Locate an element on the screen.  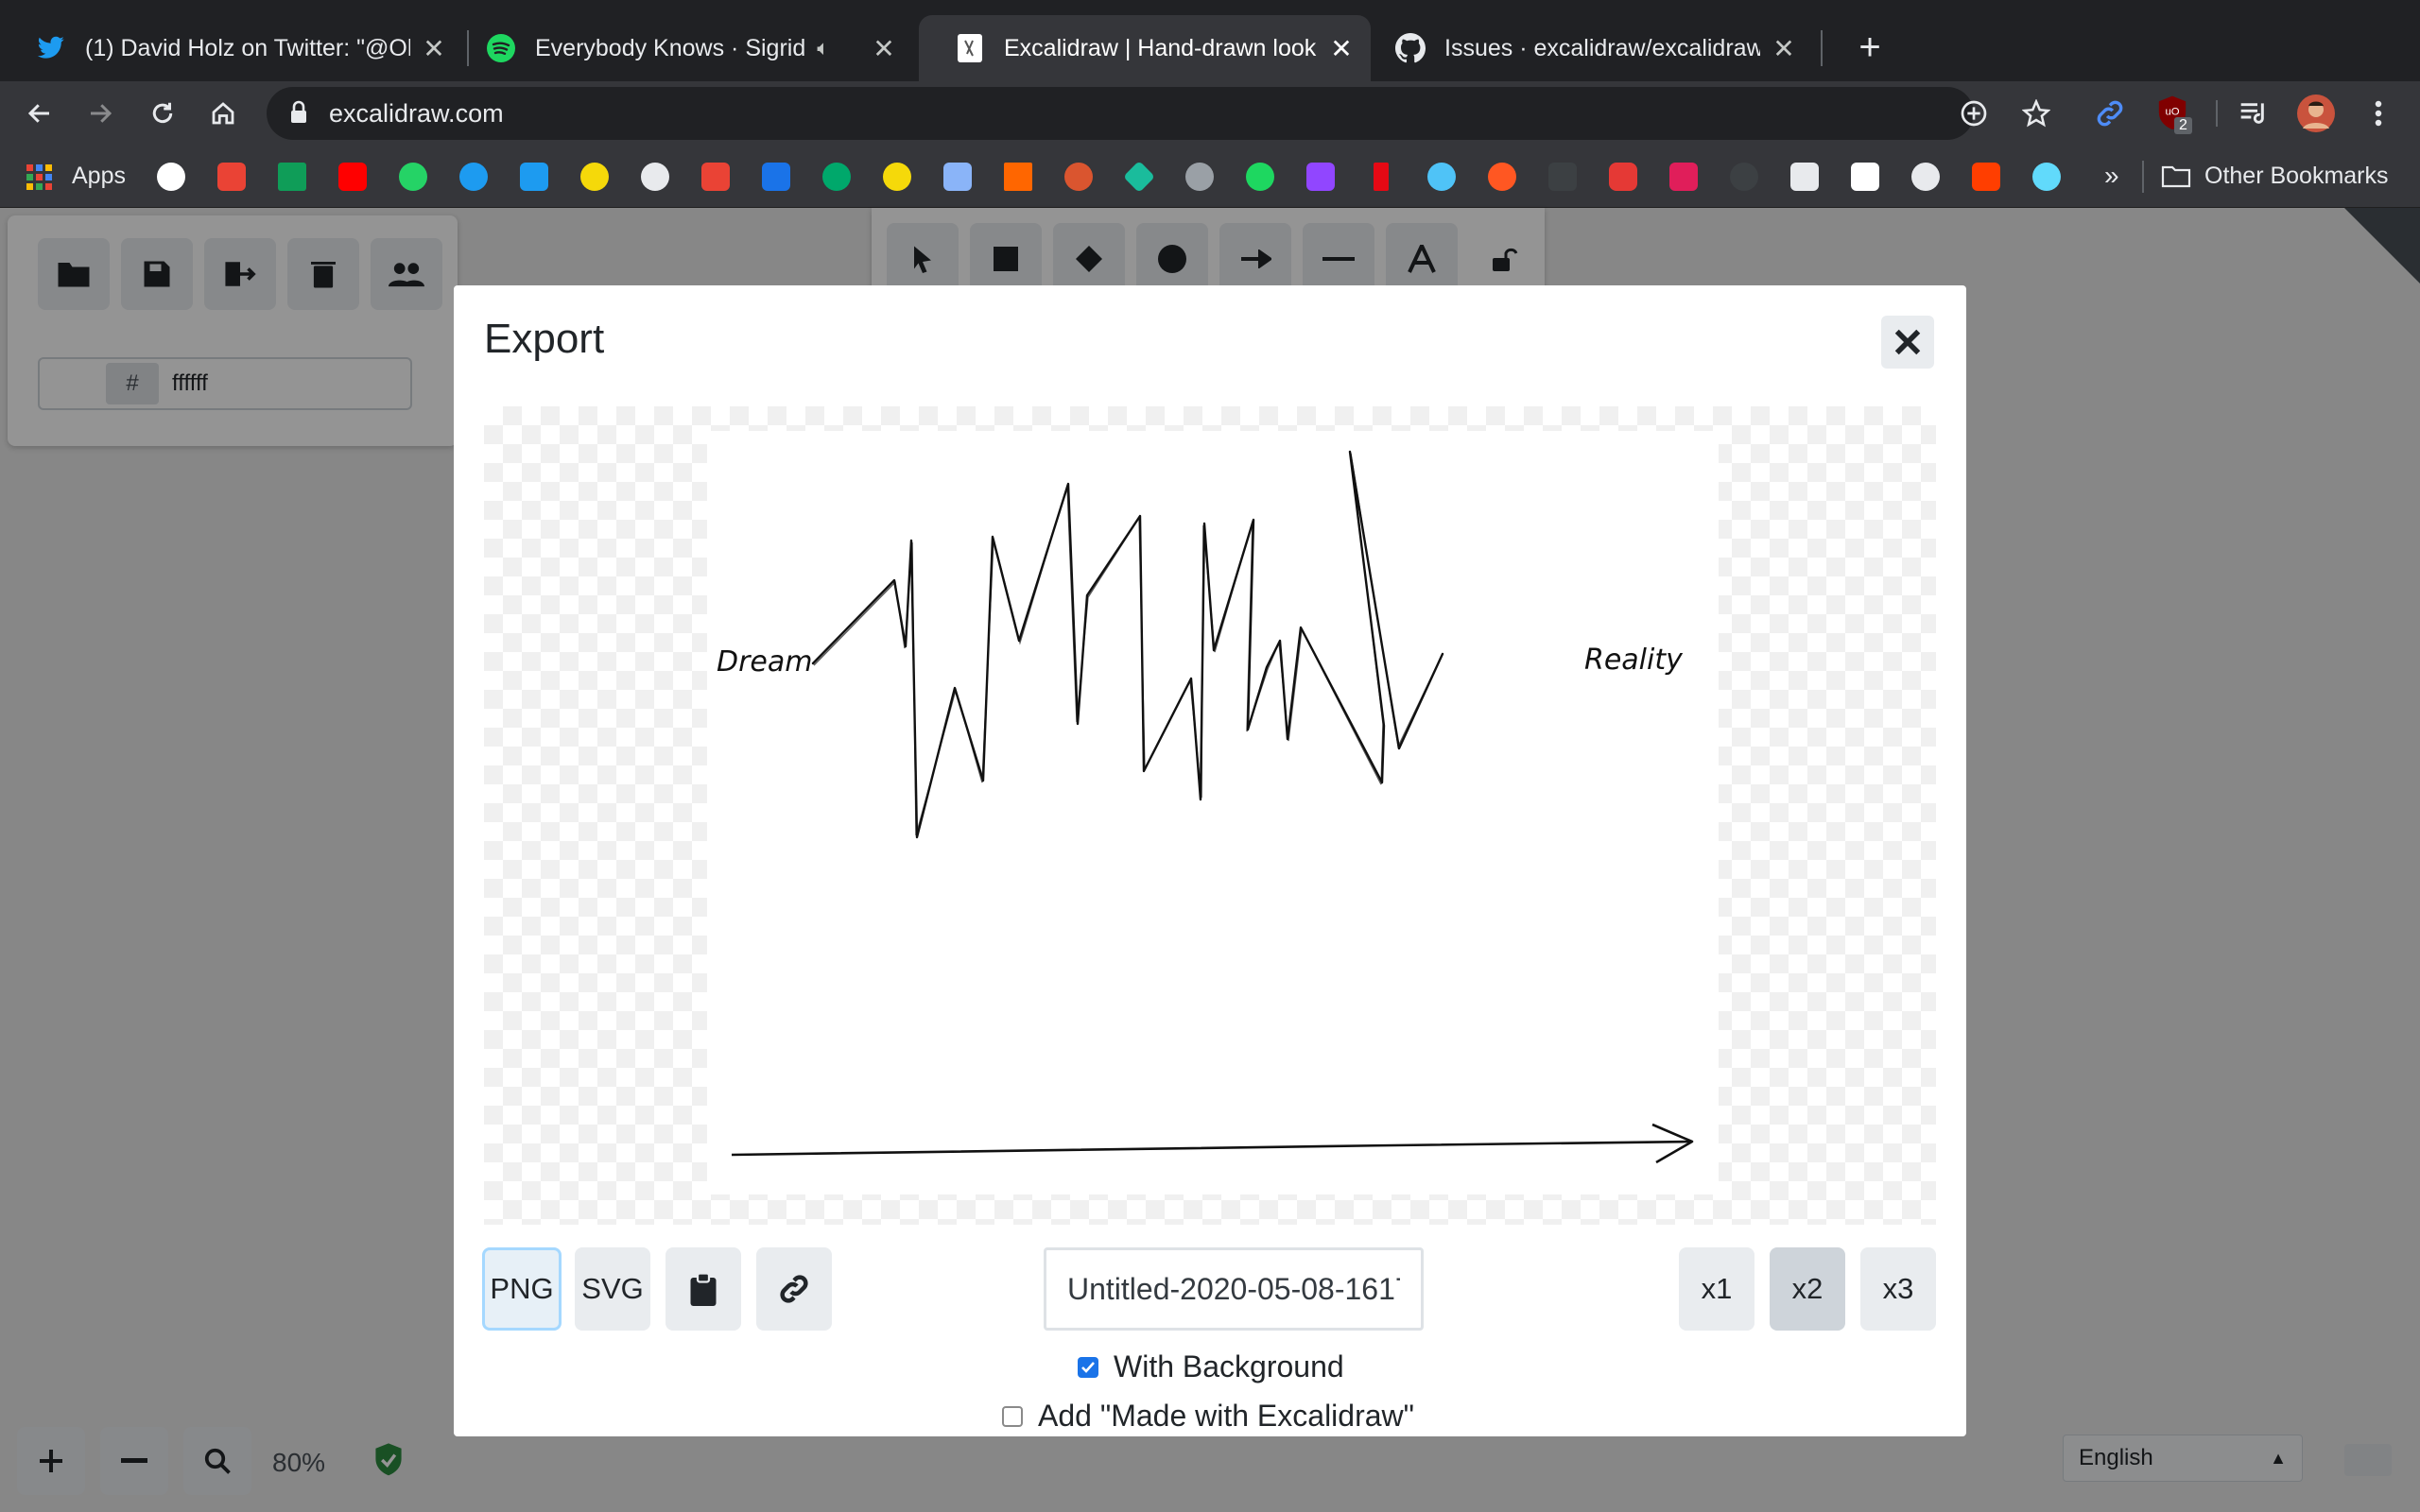
react-icon is located at coordinates (2047, 177).